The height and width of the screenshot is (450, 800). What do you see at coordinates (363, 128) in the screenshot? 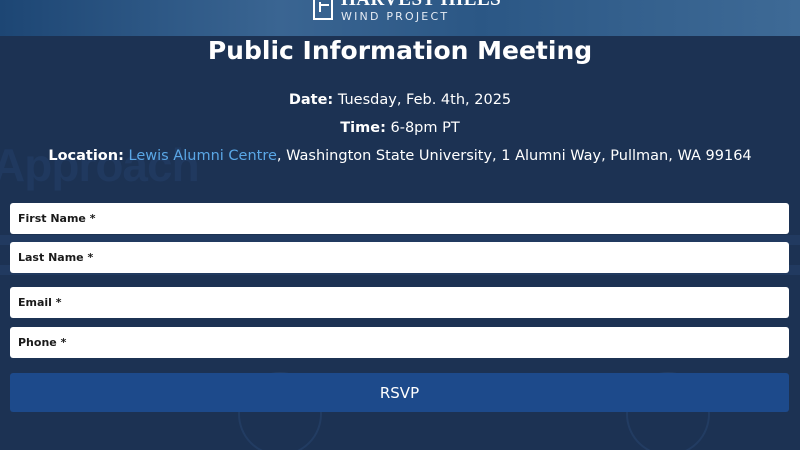
I see `time-label: Time:` at bounding box center [363, 128].